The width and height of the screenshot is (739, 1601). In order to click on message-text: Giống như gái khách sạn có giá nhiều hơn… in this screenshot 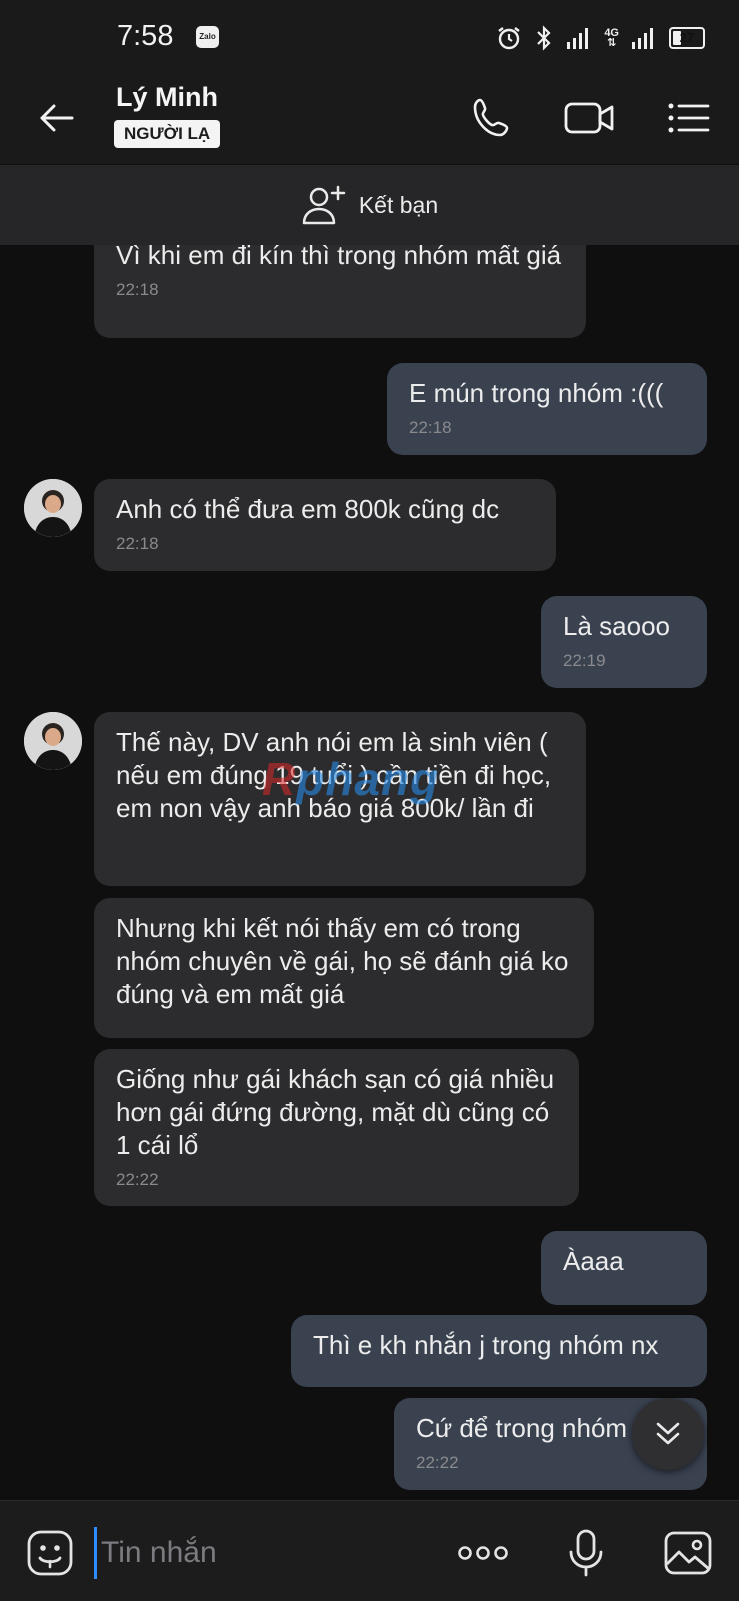, I will do `click(339, 1112)`.